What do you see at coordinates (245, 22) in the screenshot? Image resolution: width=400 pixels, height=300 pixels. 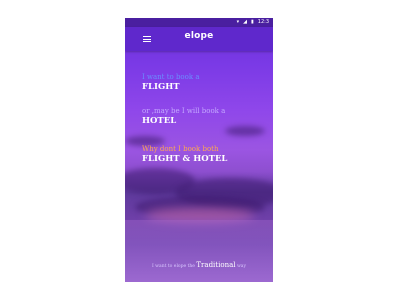 I see `signal-icon: ◢` at bounding box center [245, 22].